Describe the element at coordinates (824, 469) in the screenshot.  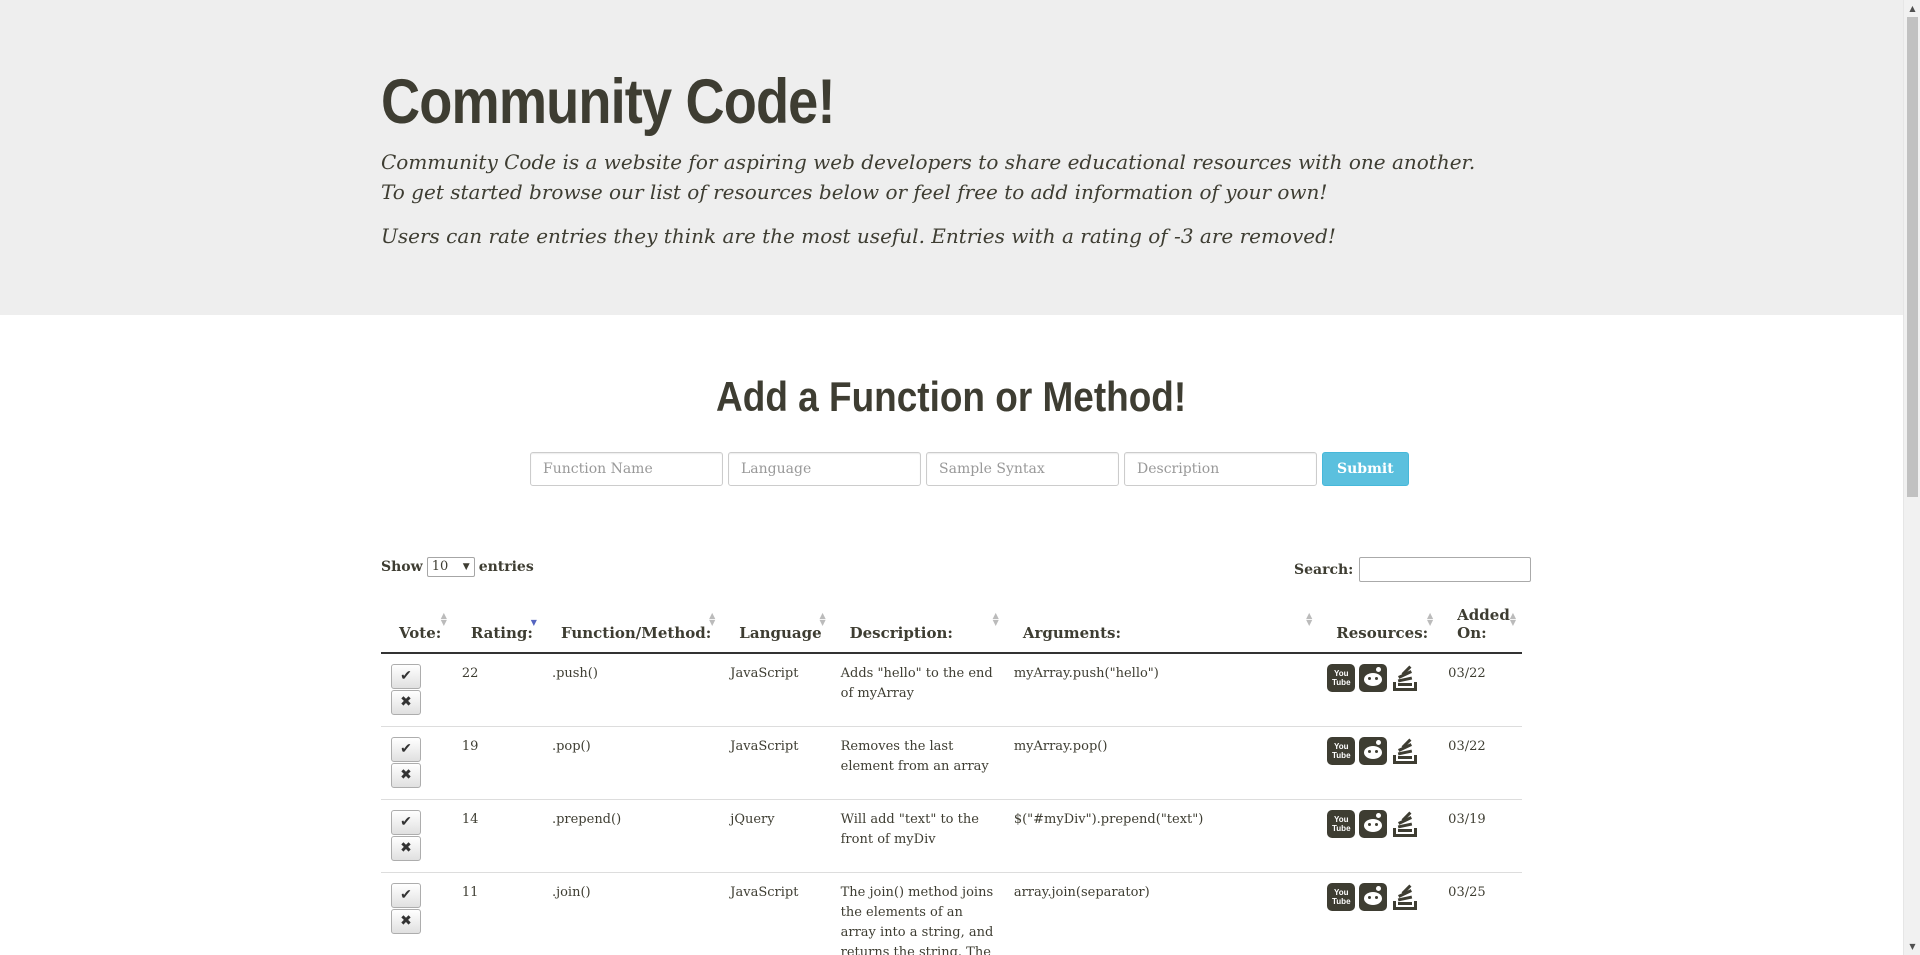
I see `language-input` at that location.